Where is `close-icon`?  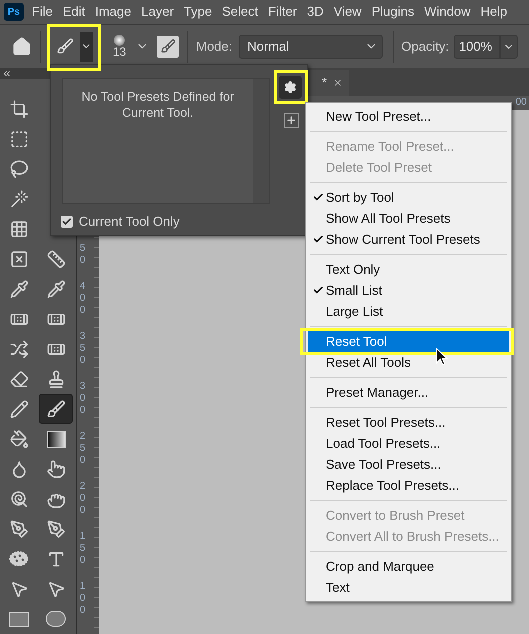 close-icon is located at coordinates (338, 83).